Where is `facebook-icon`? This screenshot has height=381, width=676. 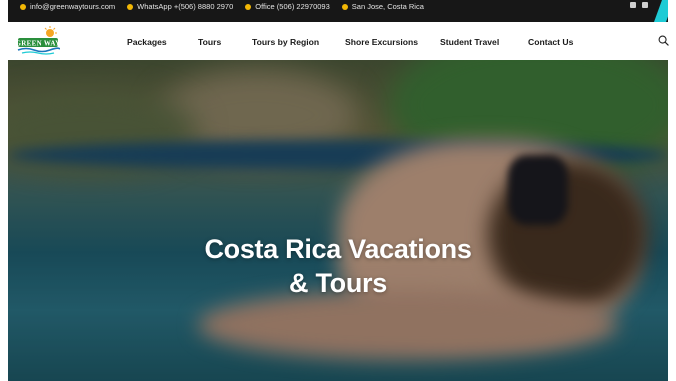 facebook-icon is located at coordinates (645, 5).